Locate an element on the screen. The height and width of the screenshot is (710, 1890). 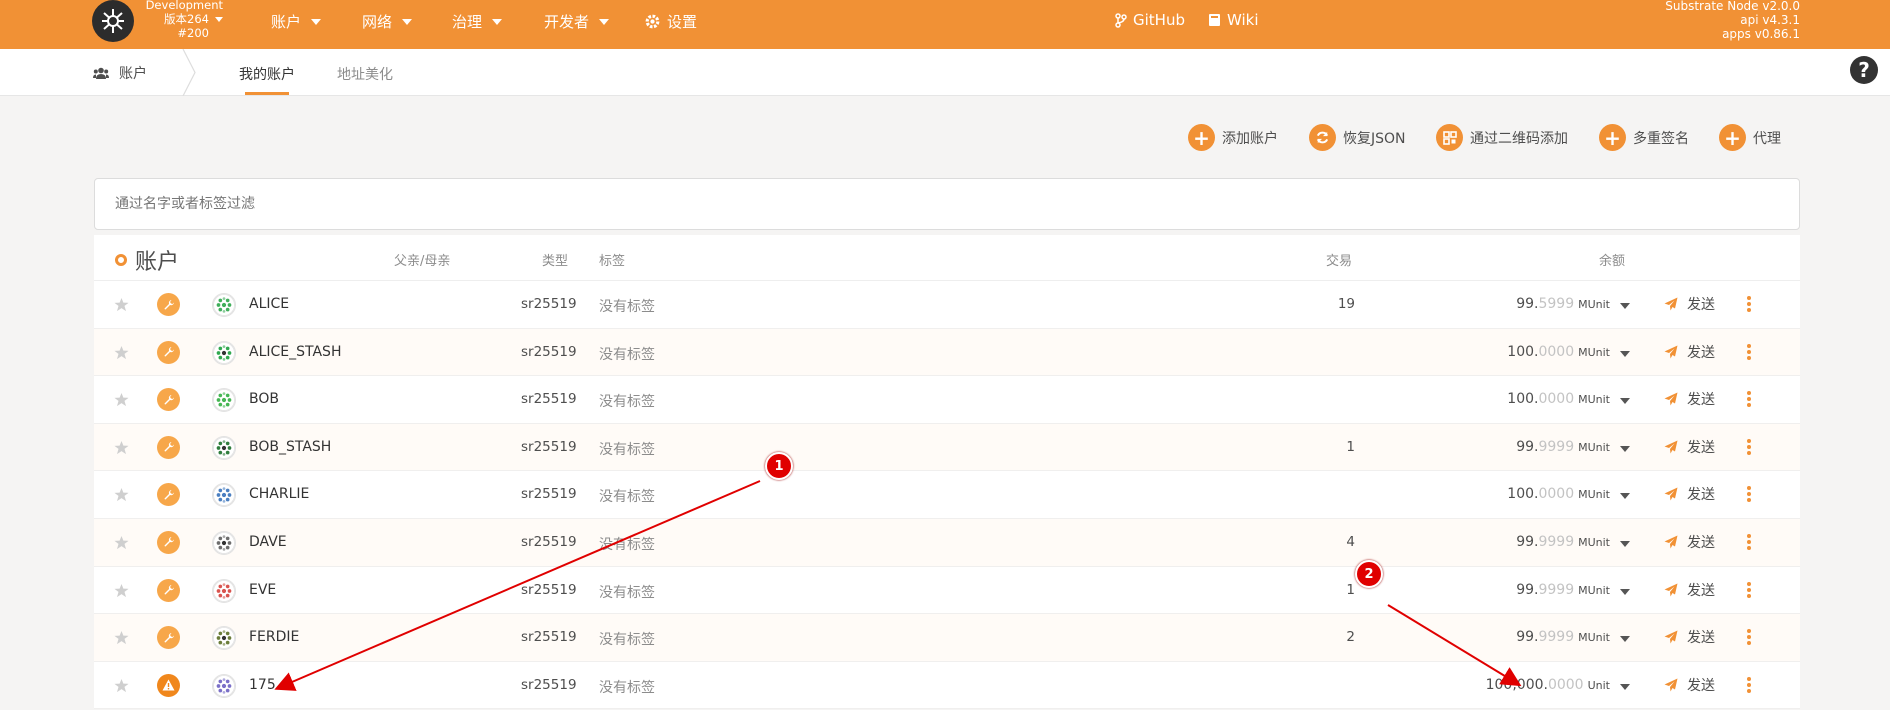
nav-settings: 设置 is located at coordinates (670, 21).